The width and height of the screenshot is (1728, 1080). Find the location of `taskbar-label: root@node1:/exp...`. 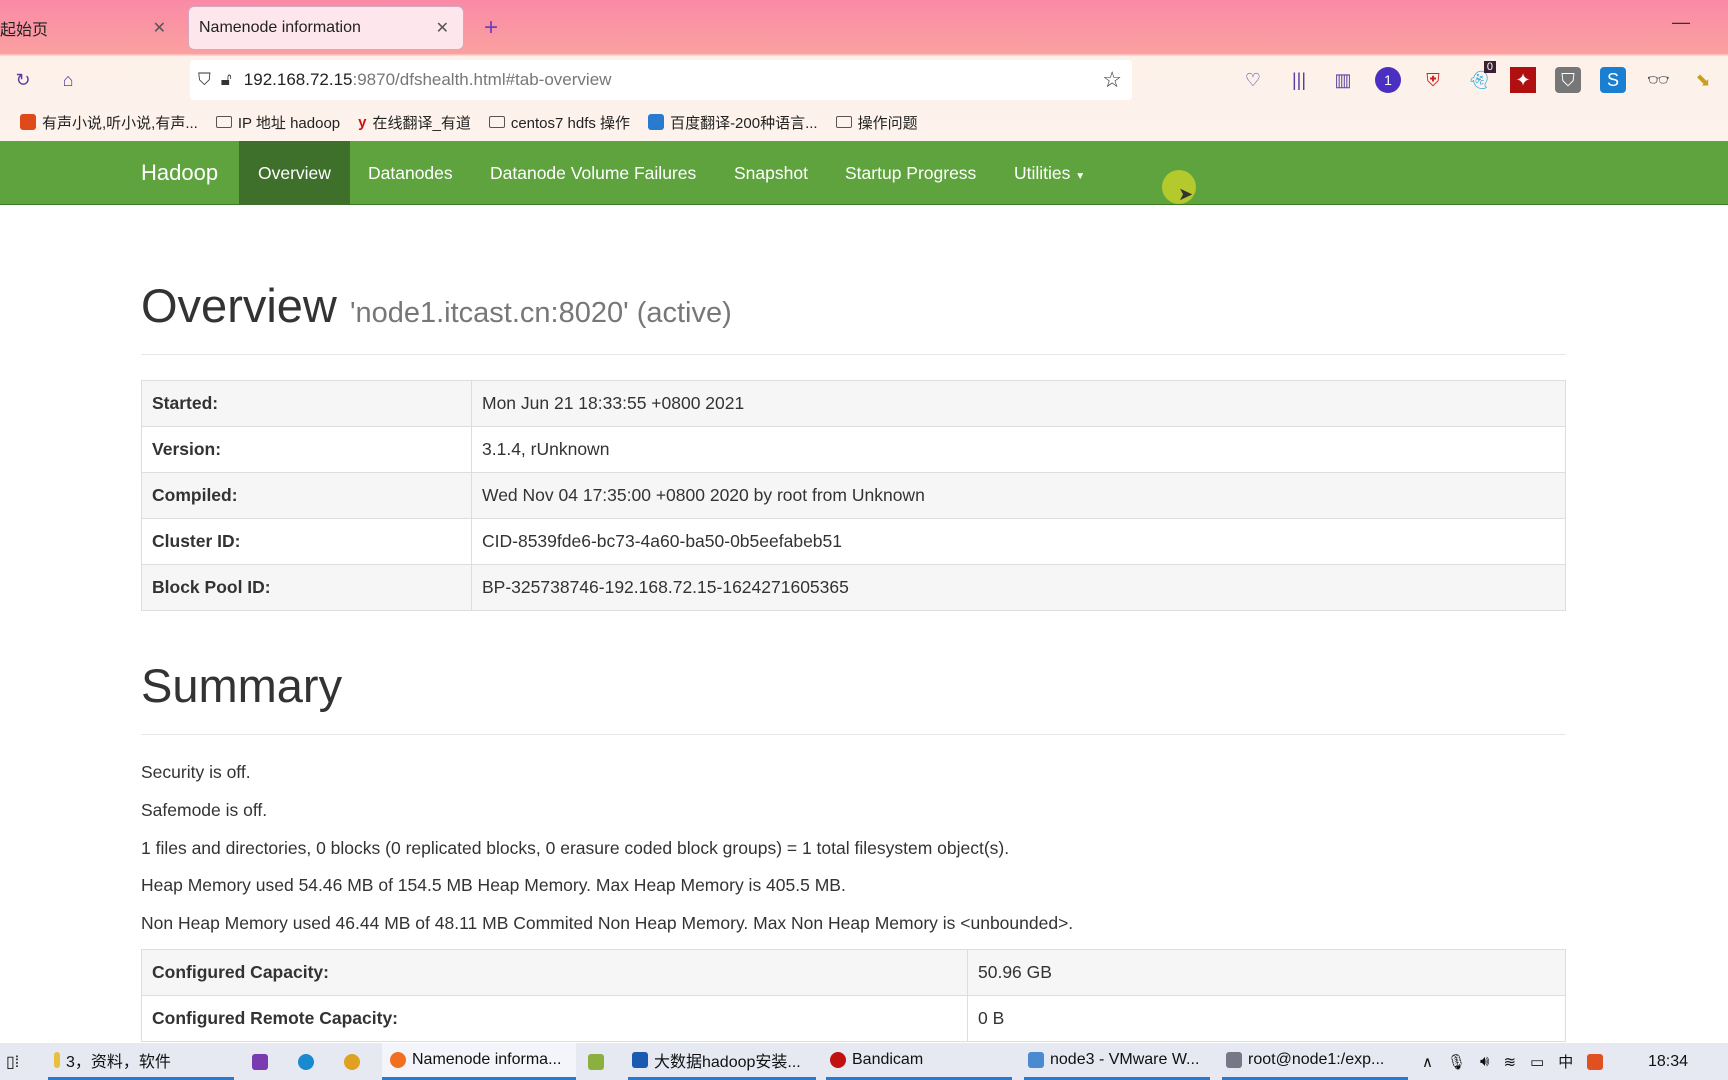

taskbar-label: root@node1:/exp... is located at coordinates (1316, 1059).